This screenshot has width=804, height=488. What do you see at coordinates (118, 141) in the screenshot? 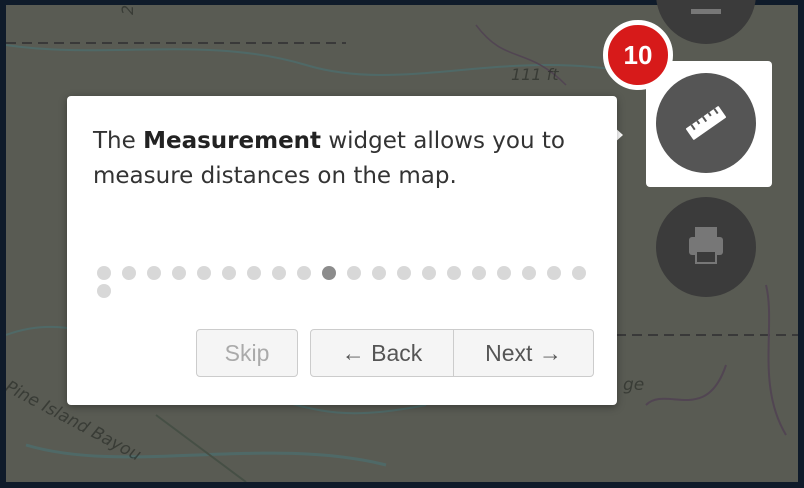
I see `tour-text-start: The` at bounding box center [118, 141].